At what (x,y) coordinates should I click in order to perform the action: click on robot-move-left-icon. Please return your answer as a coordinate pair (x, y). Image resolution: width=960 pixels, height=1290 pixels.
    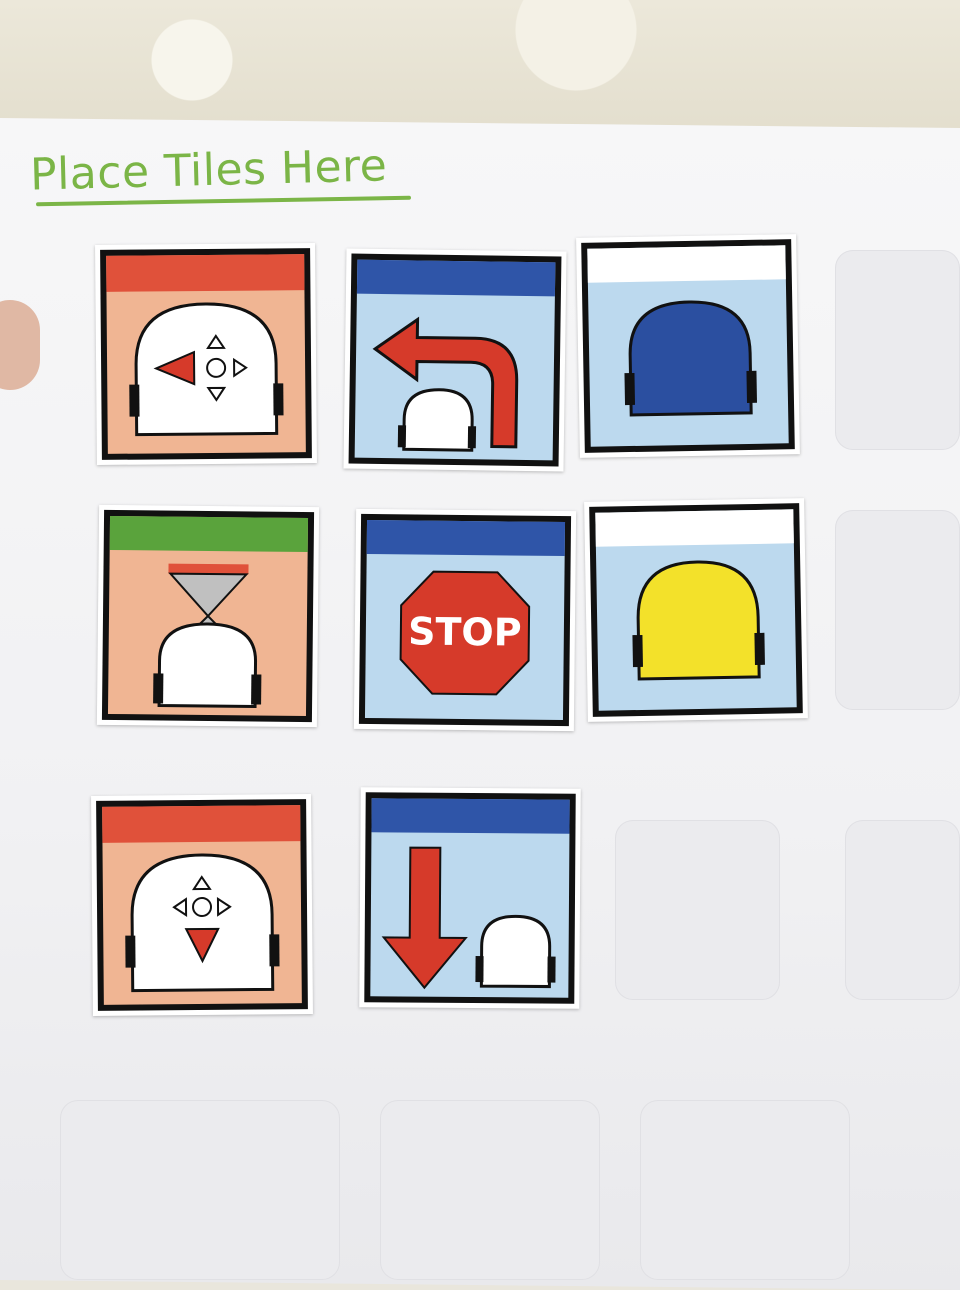
    Looking at the image, I should click on (206, 354).